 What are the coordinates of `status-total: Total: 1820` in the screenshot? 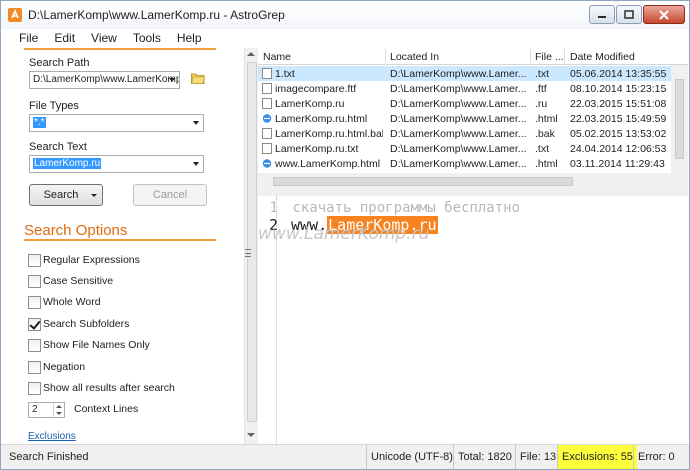 It's located at (484, 457).